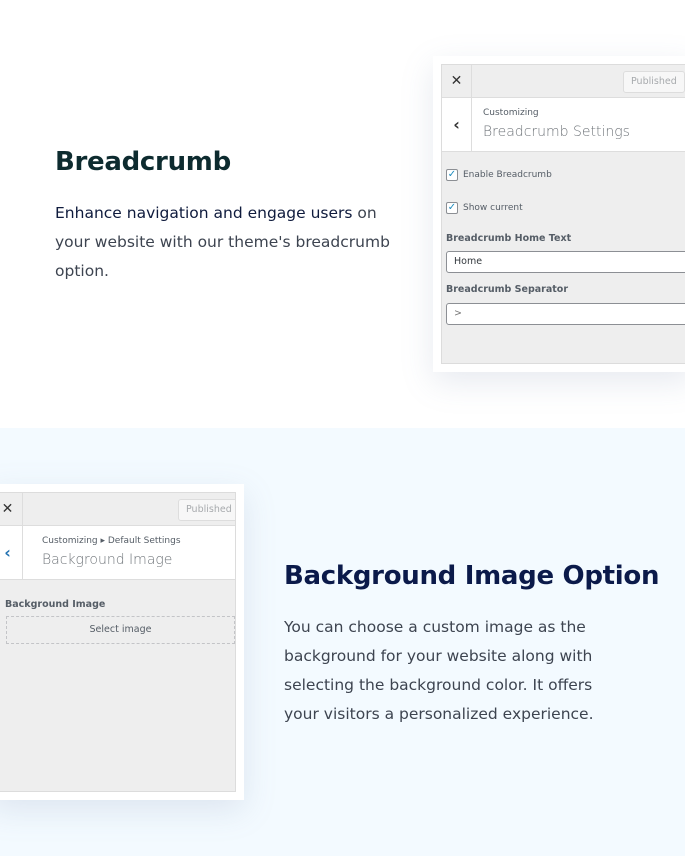 The image size is (685, 856). Describe the element at coordinates (509, 238) in the screenshot. I see `home-text-label: Breadcrumb Home Text` at that location.